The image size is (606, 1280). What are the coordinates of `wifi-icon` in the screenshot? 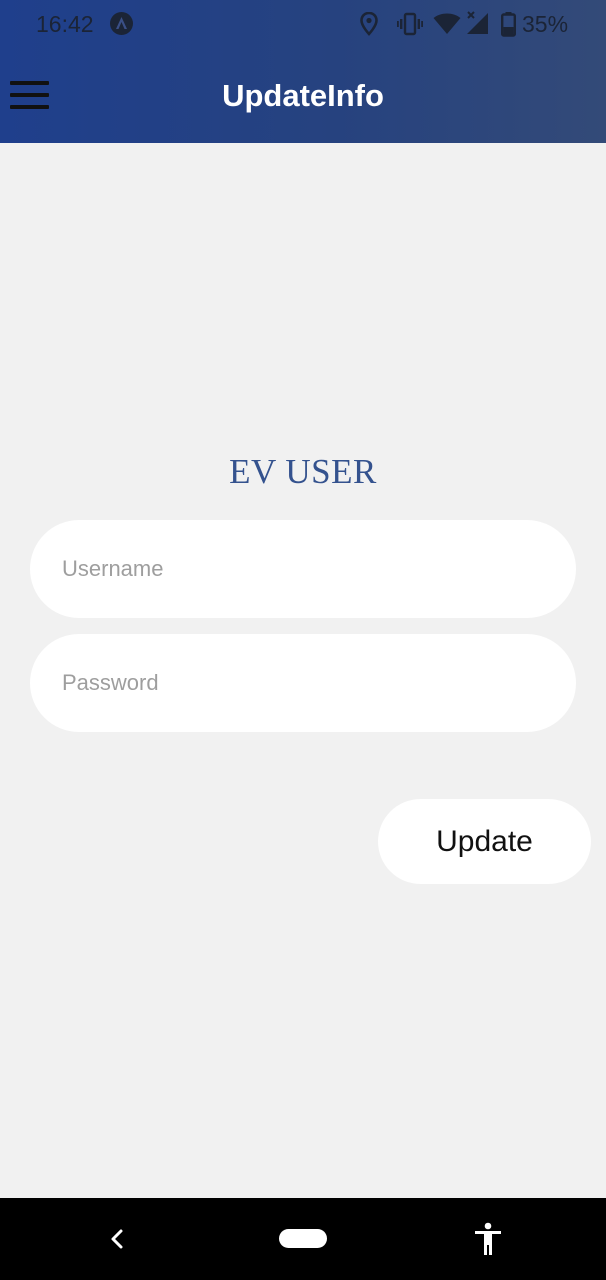 It's located at (447, 23).